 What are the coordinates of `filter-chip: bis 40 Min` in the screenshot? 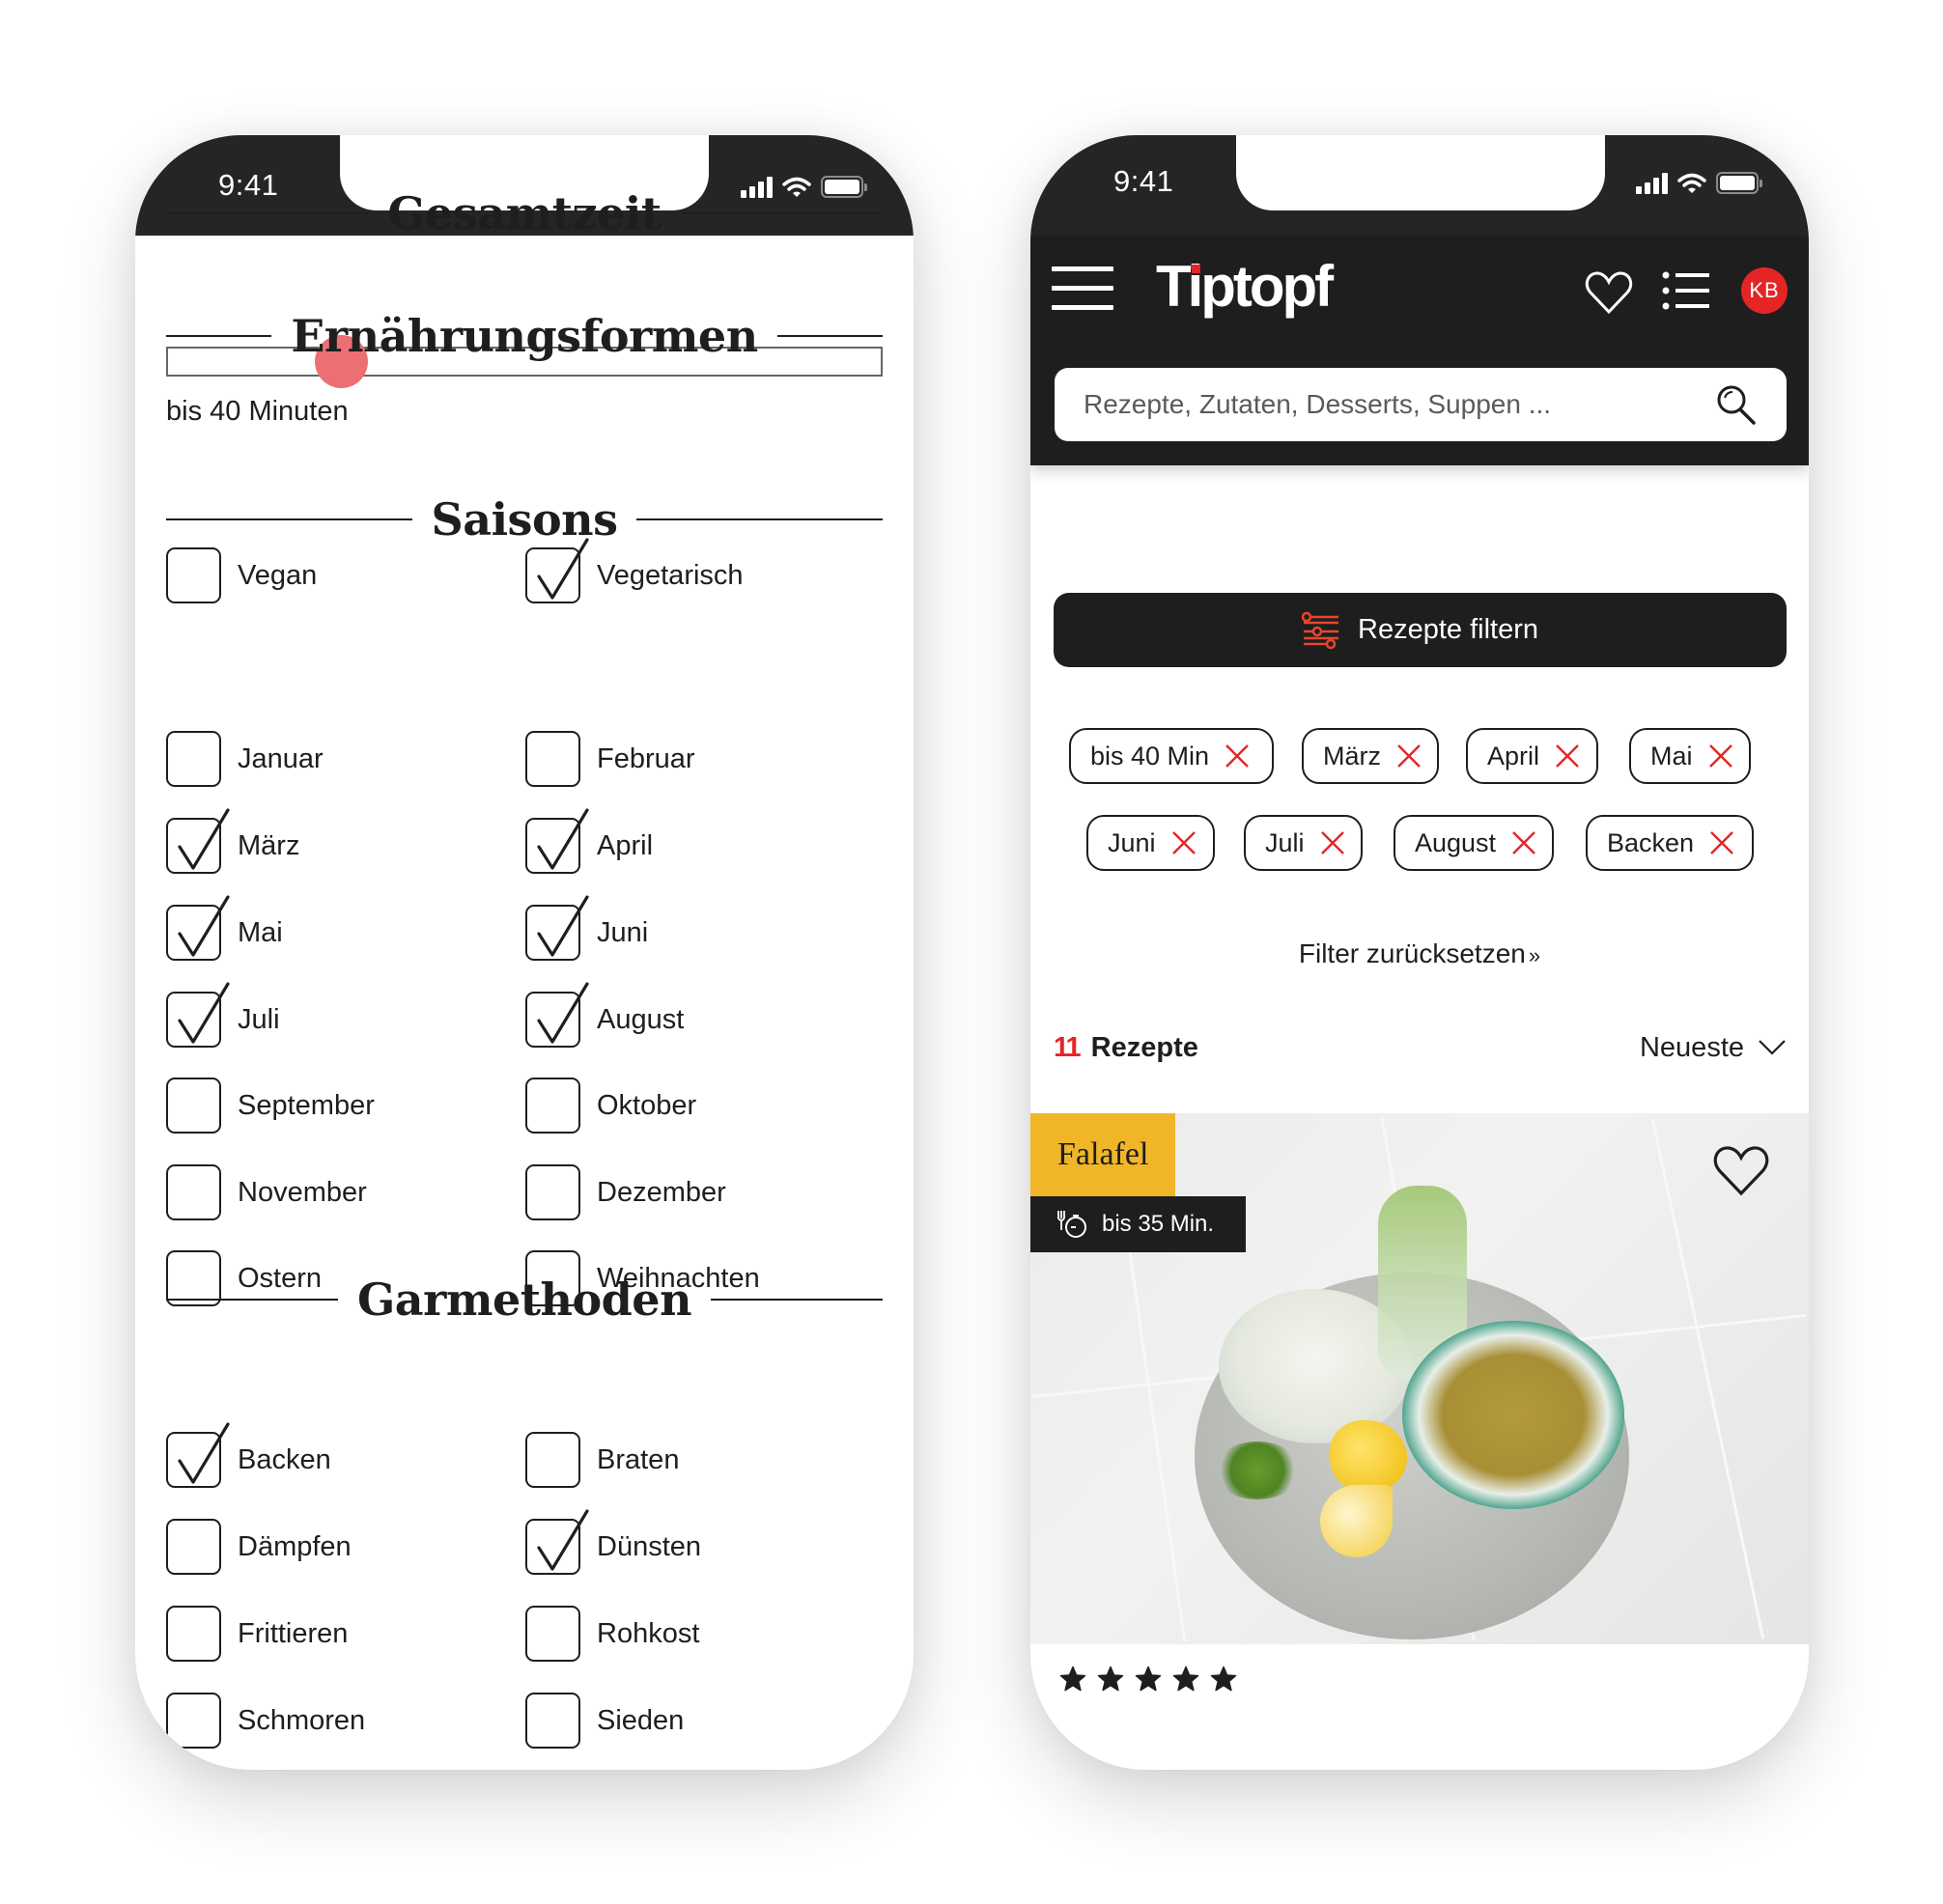 It's located at (1171, 756).